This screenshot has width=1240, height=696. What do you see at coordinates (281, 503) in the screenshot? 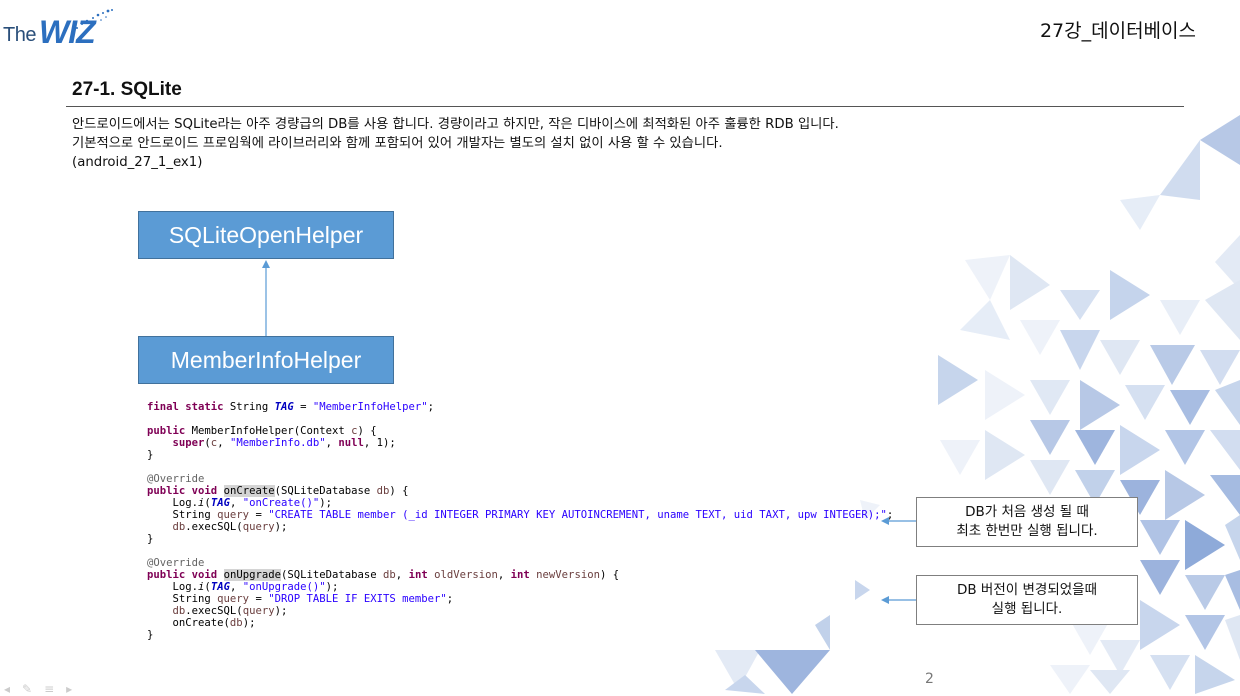
I see `code-token: "onCreate()"` at bounding box center [281, 503].